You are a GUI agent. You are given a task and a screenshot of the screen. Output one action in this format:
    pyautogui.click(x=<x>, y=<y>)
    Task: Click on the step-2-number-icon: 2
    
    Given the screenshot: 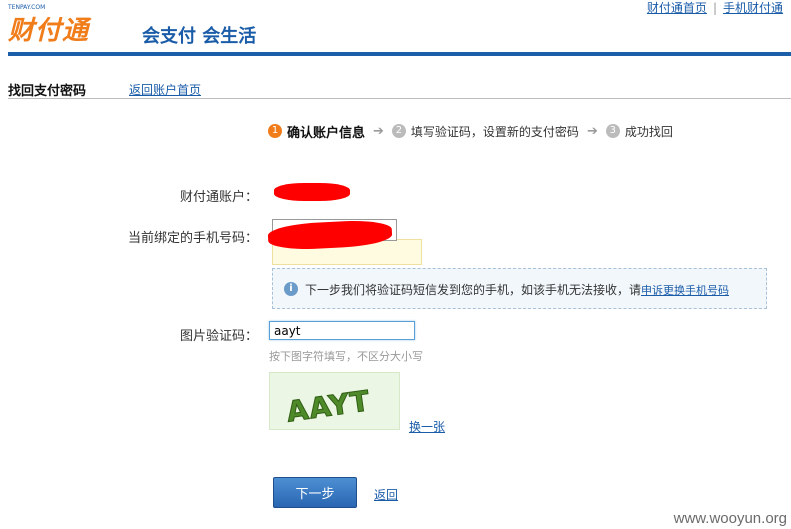 What is the action you would take?
    pyautogui.click(x=398, y=131)
    